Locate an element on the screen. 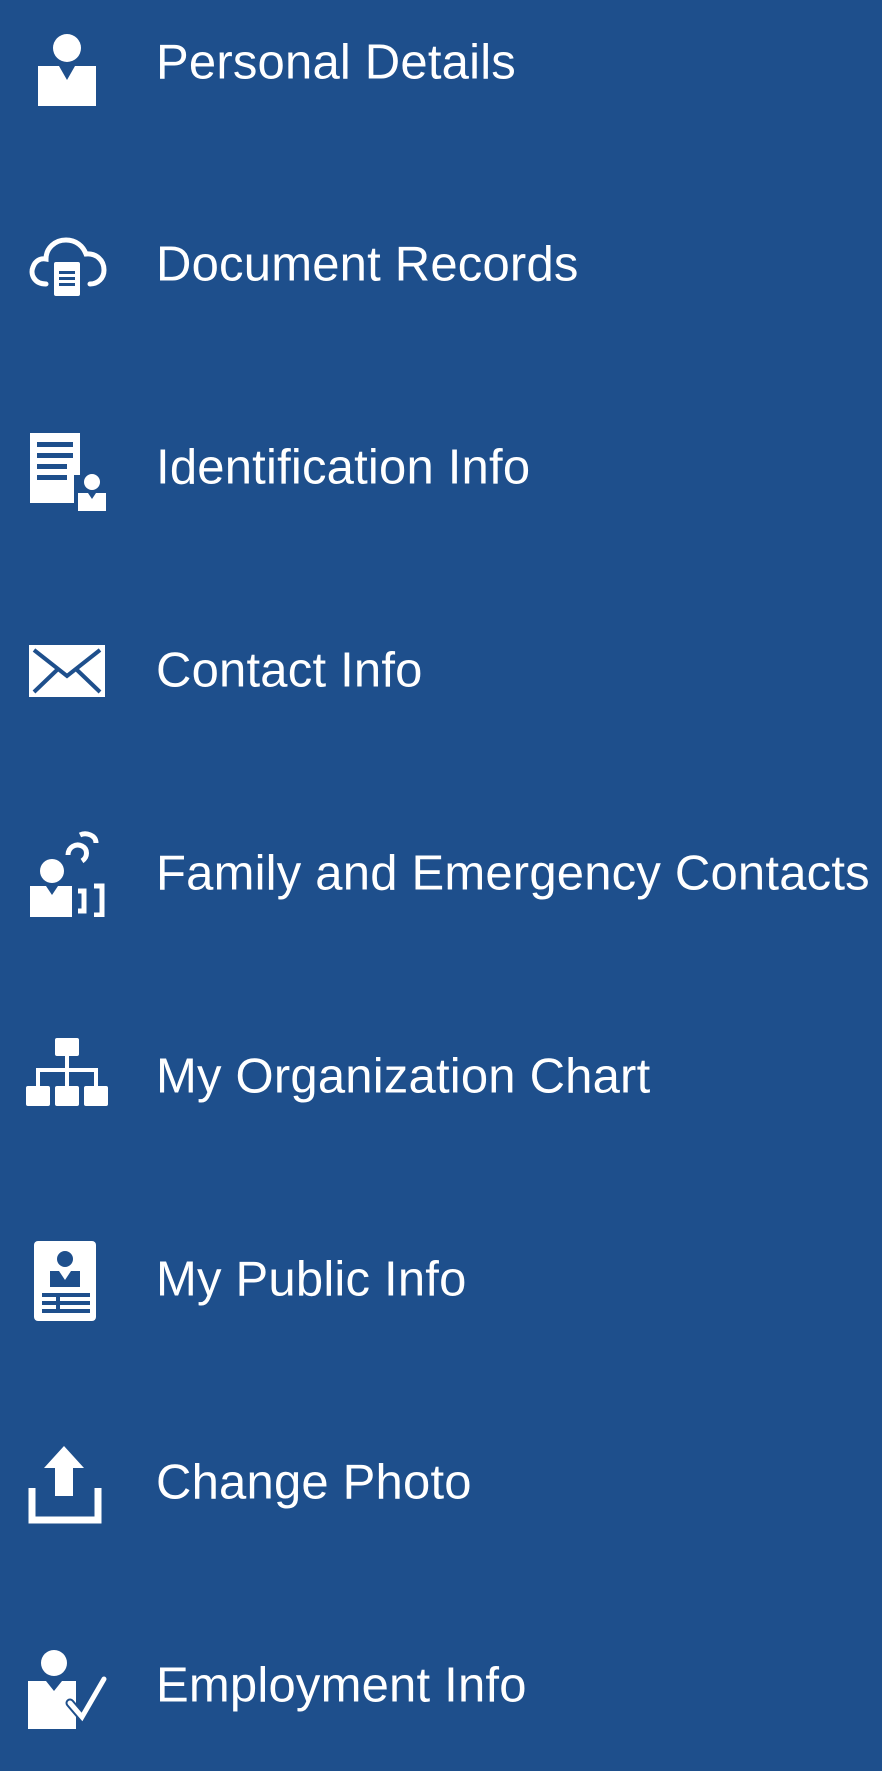  menu-item-label: Identification Info is located at coordinates (343, 467).